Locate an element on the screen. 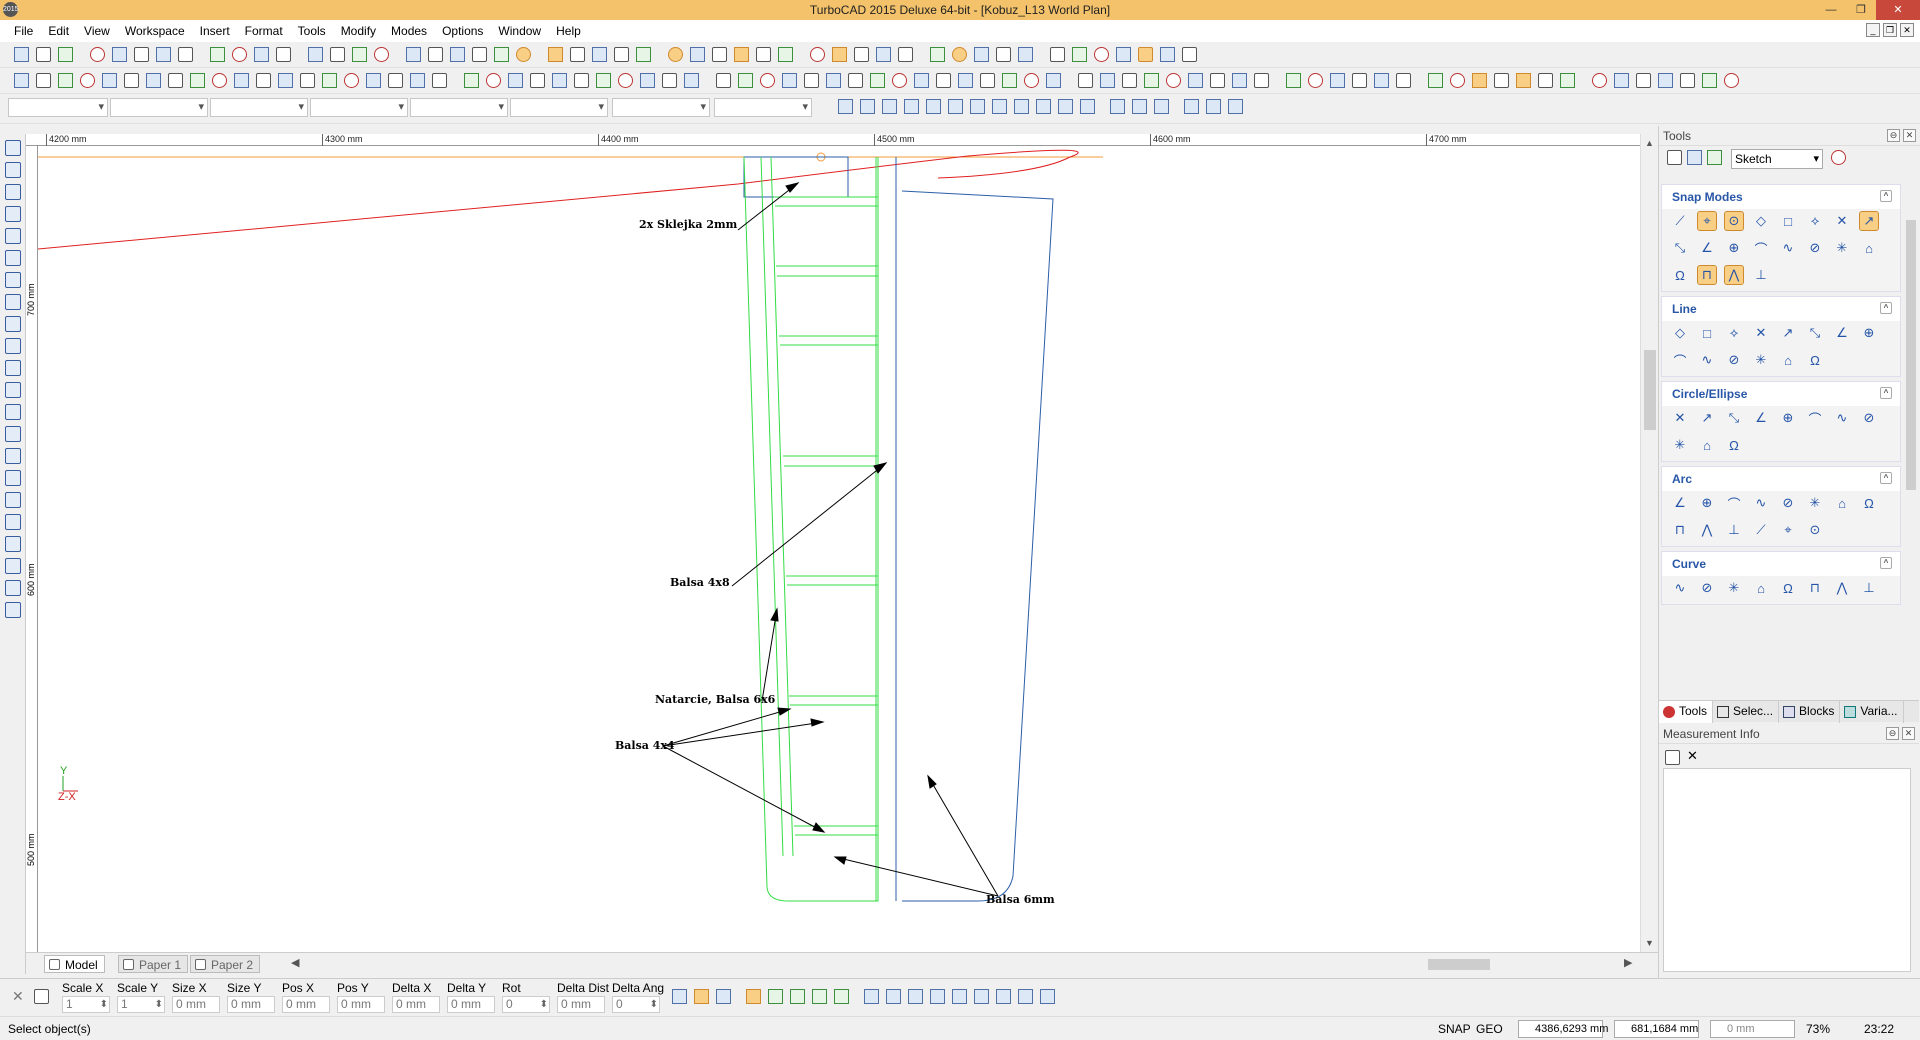 This screenshot has width=1920, height=1040. tab-tools: Tools is located at coordinates (1686, 712).